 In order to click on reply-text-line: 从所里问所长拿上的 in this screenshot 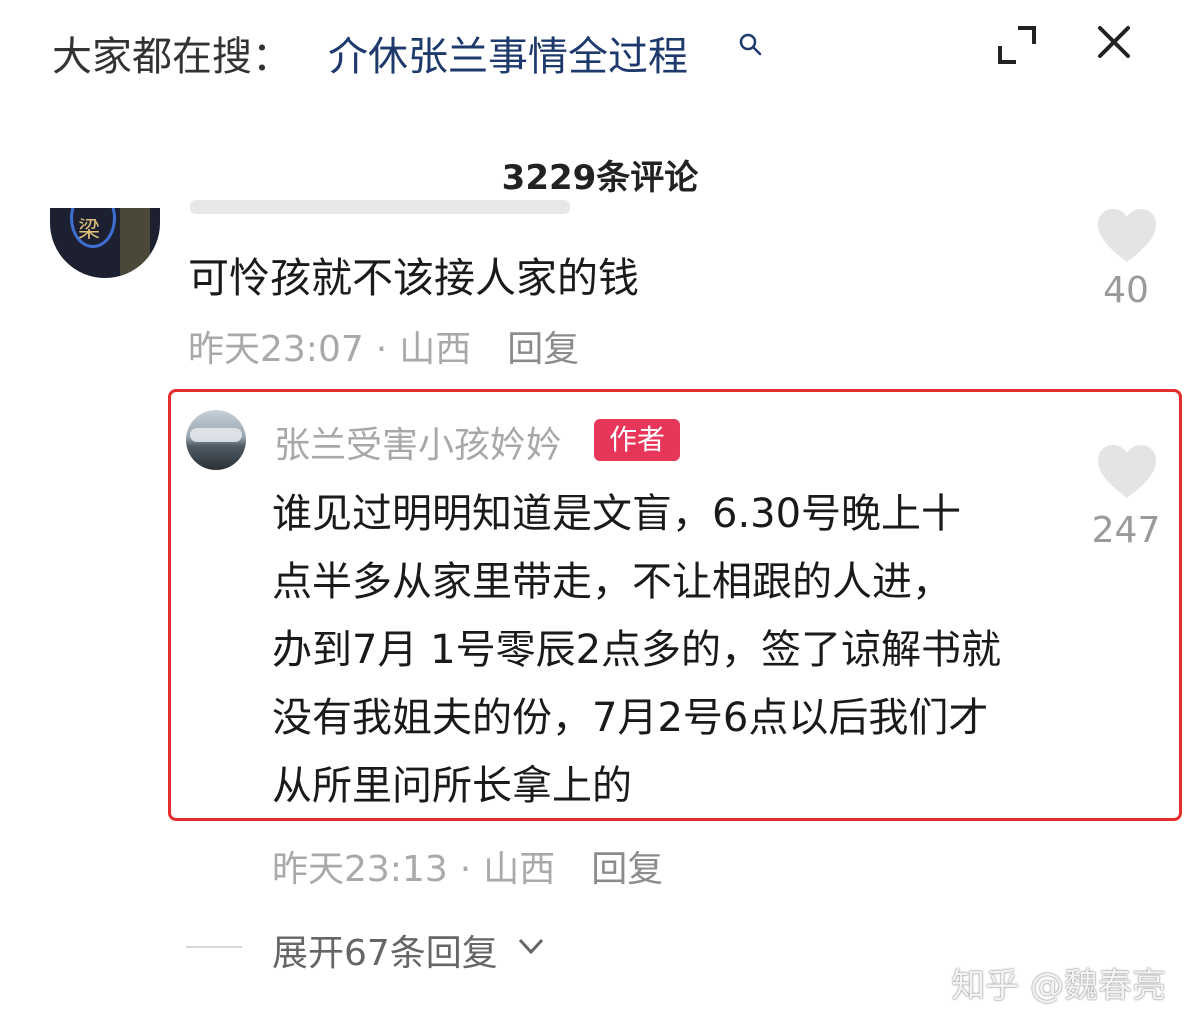, I will do `click(452, 786)`.